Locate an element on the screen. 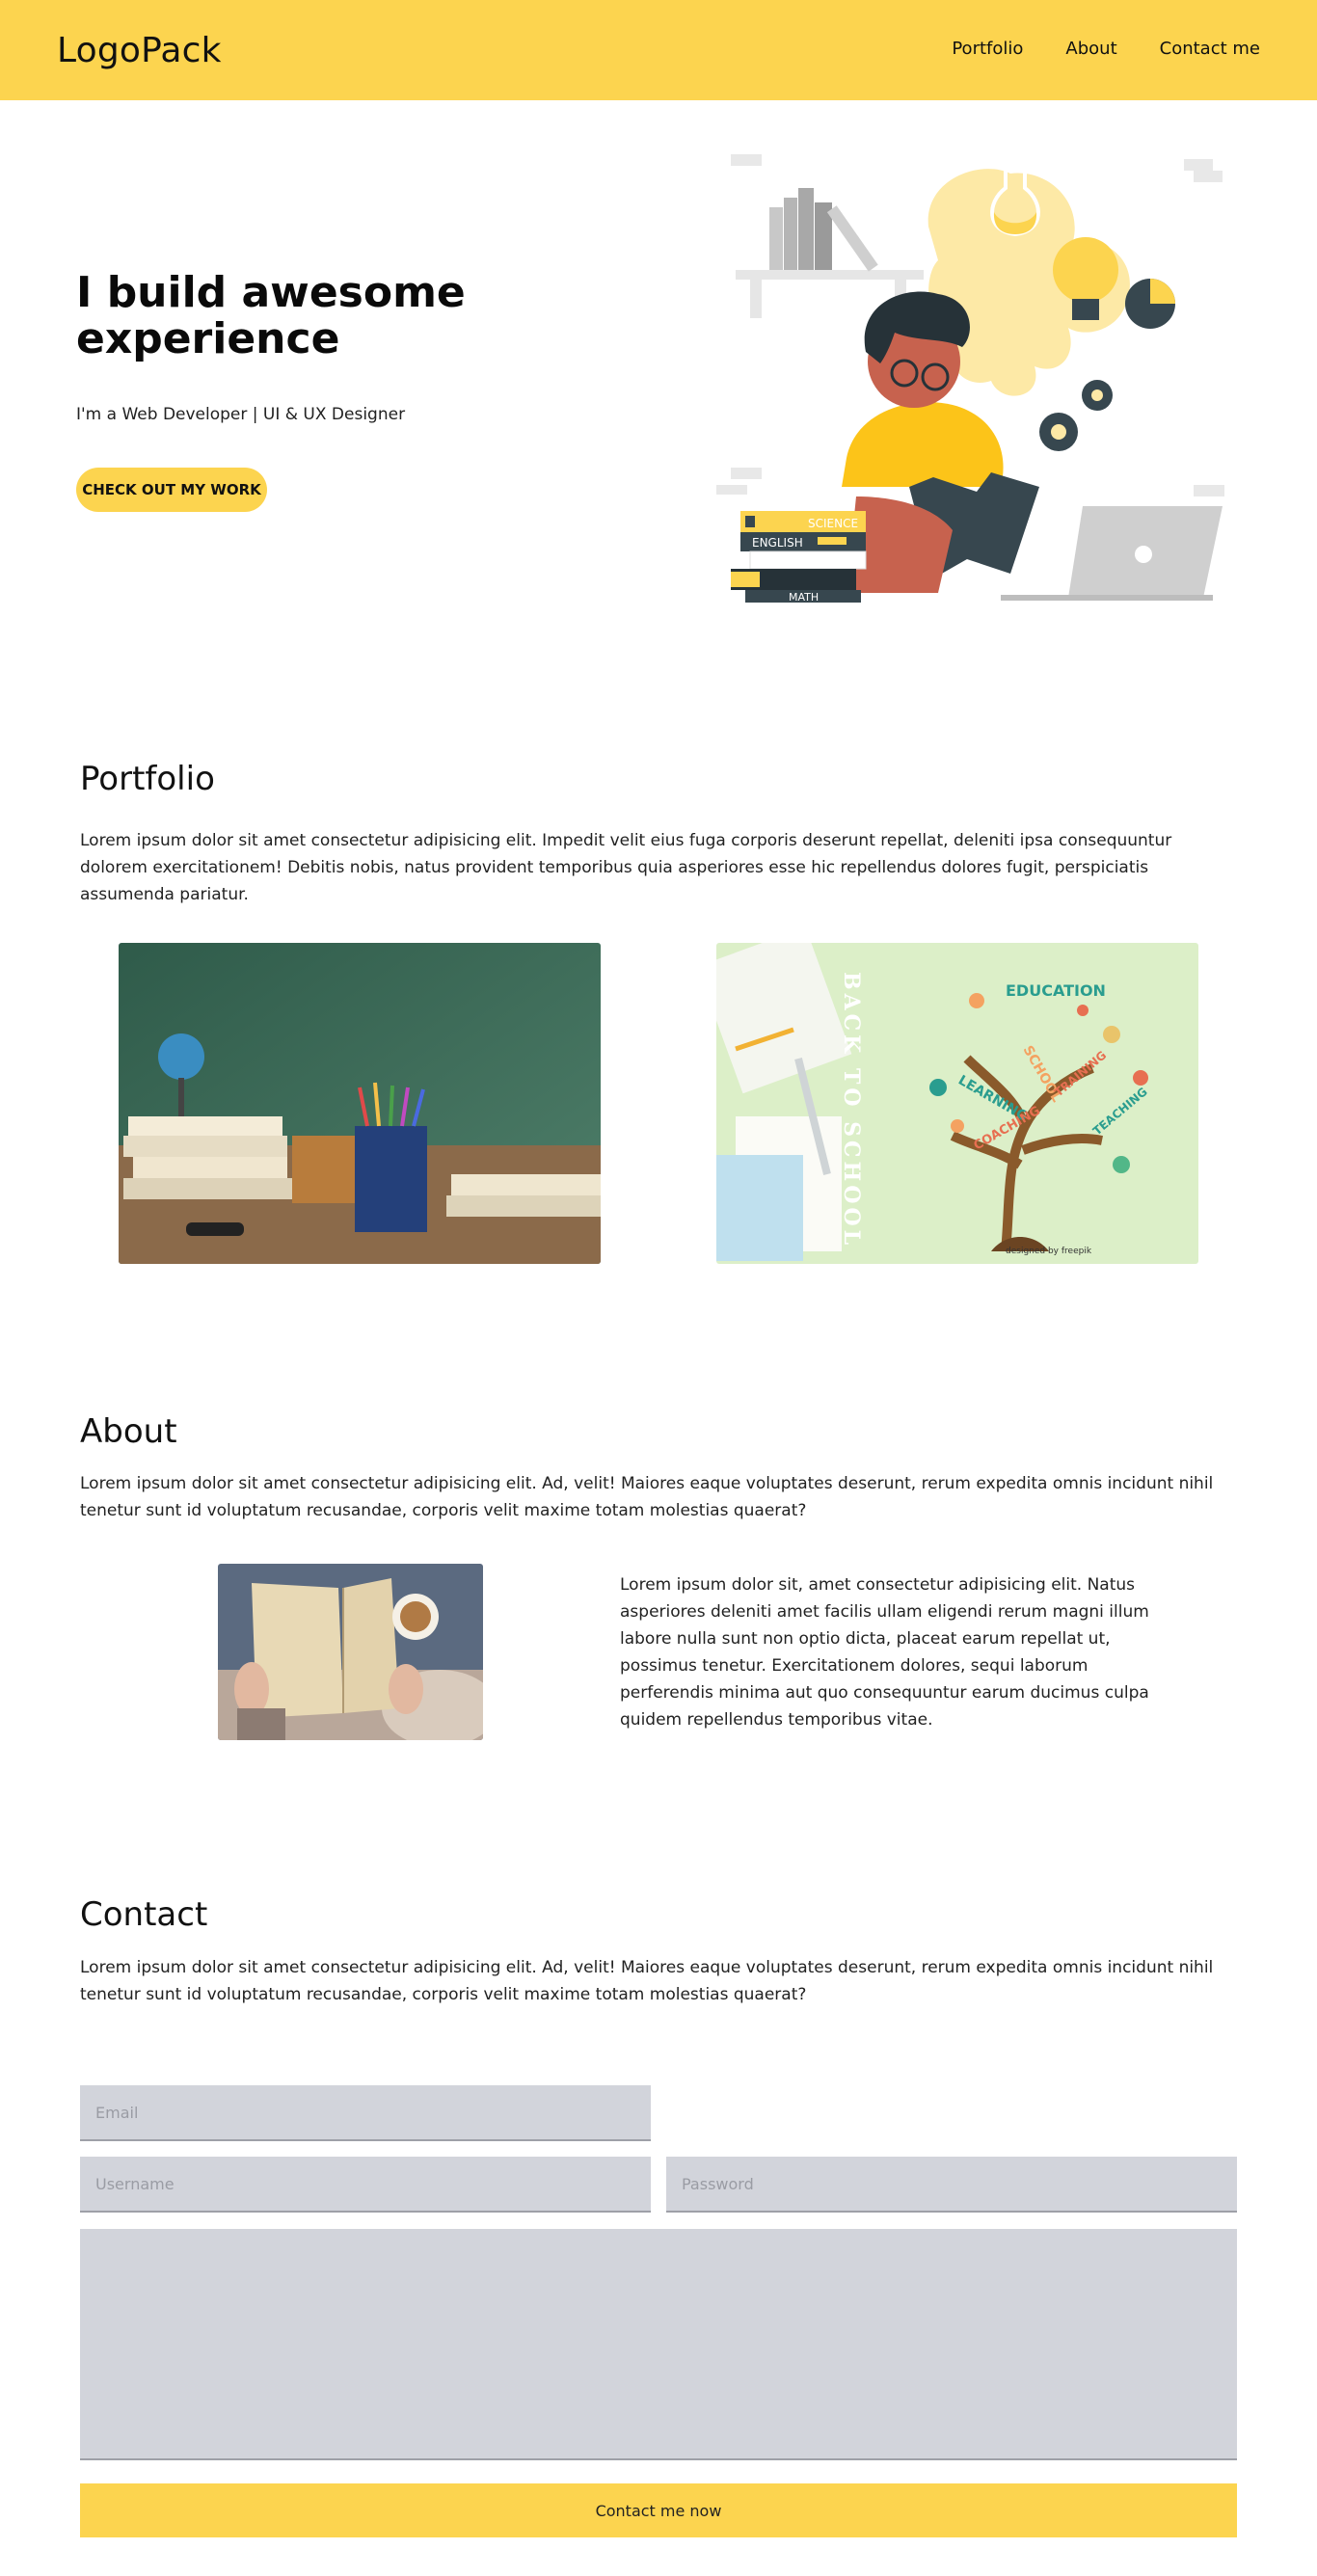 The image size is (1317, 2576). svg-text: EDUCATION is located at coordinates (1056, 991).